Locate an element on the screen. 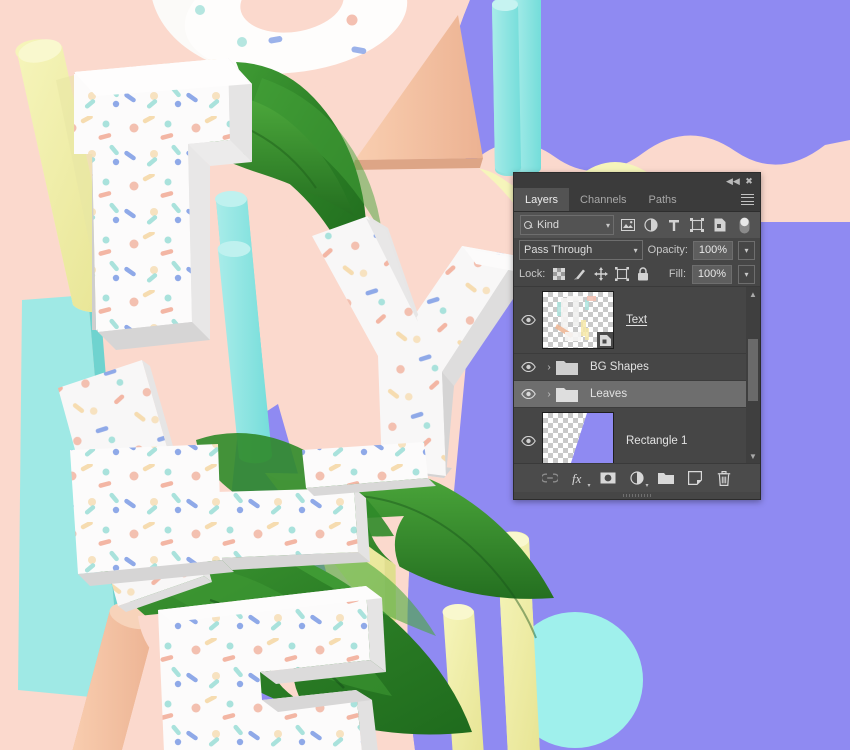  shape-filter-icon is located at coordinates (697, 225).